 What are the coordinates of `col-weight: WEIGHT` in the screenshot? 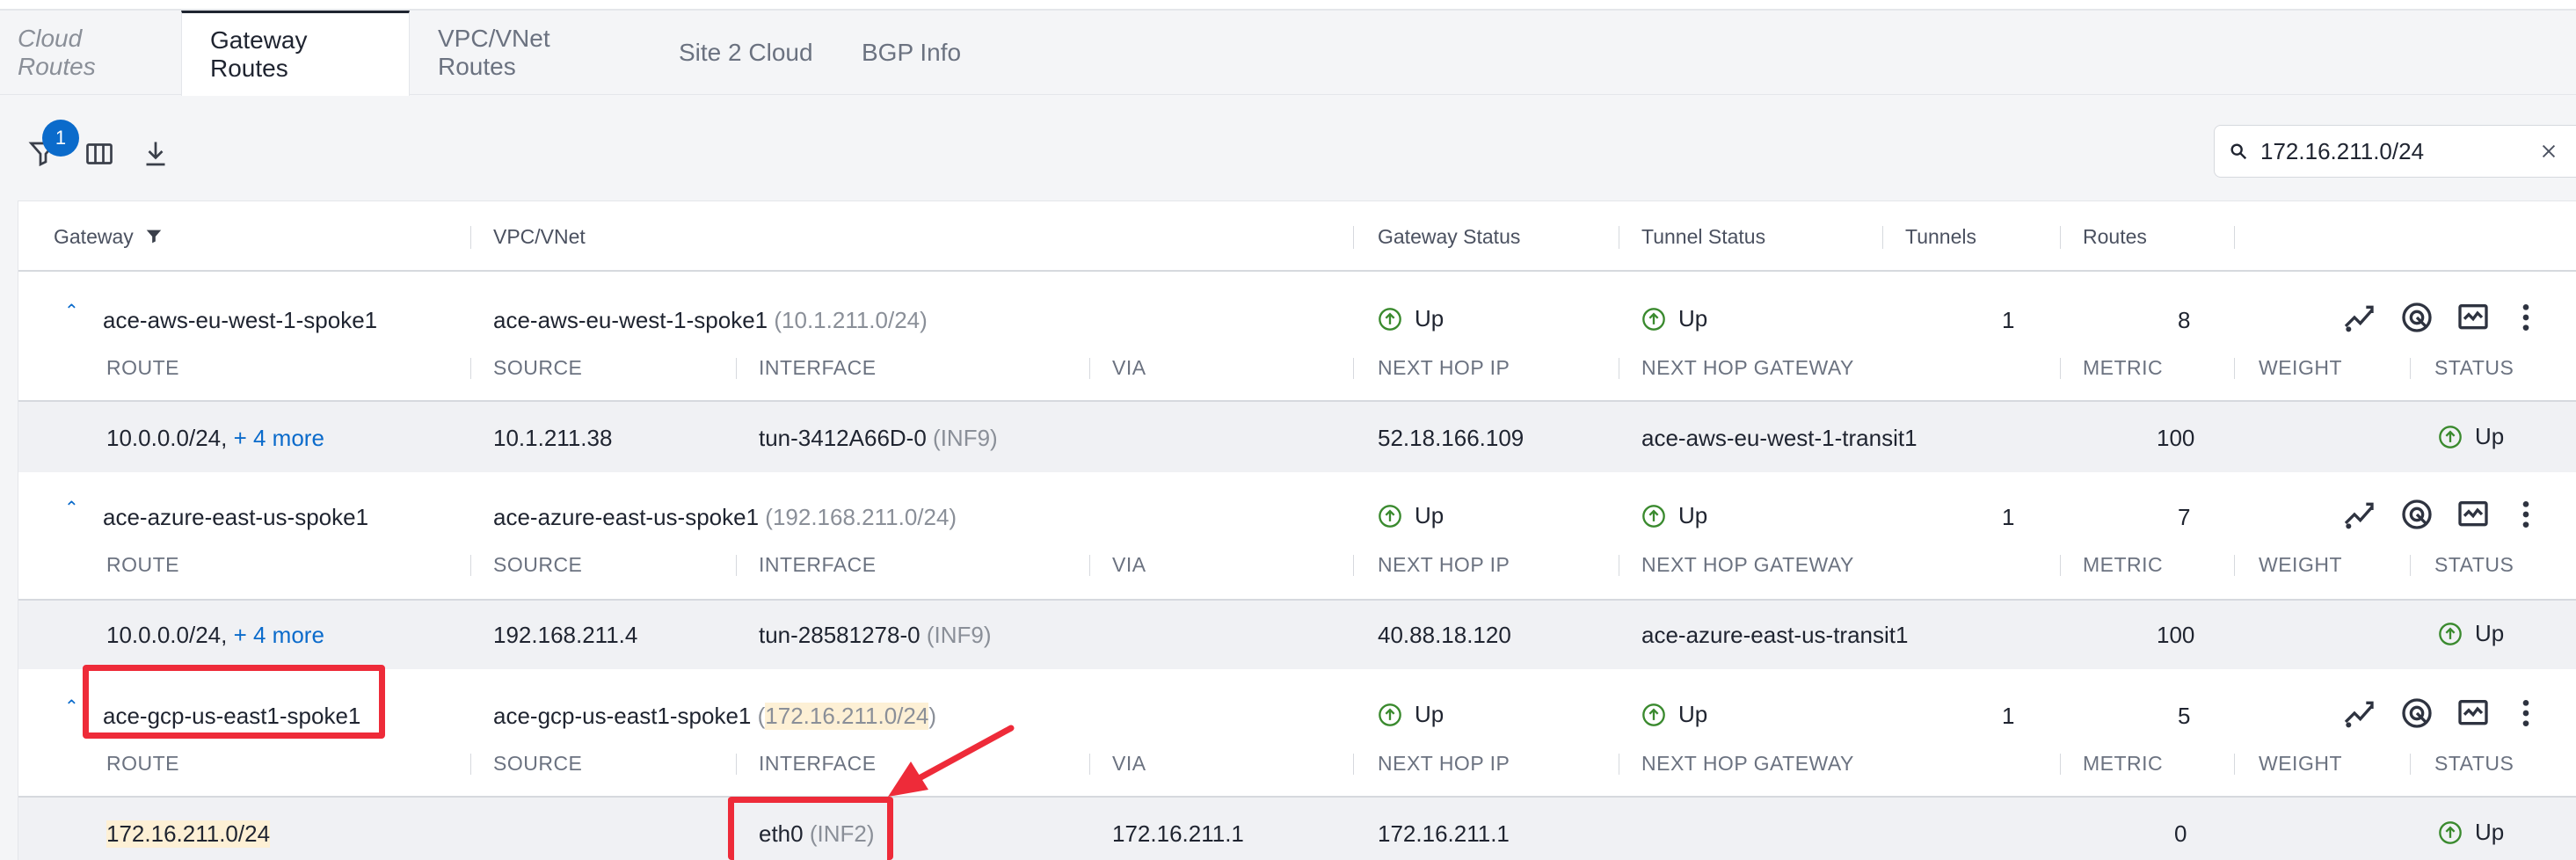 It's located at (2300, 763).